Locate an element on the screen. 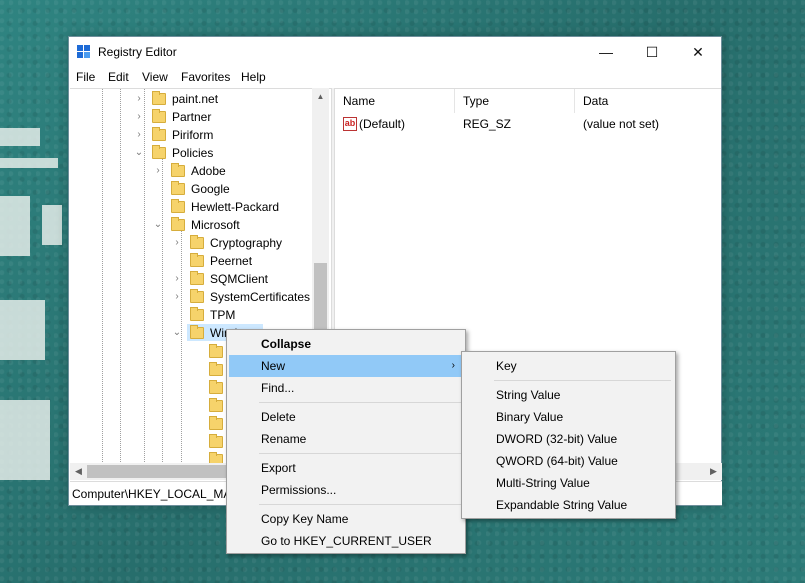  menu-file: File is located at coordinates (85, 77).